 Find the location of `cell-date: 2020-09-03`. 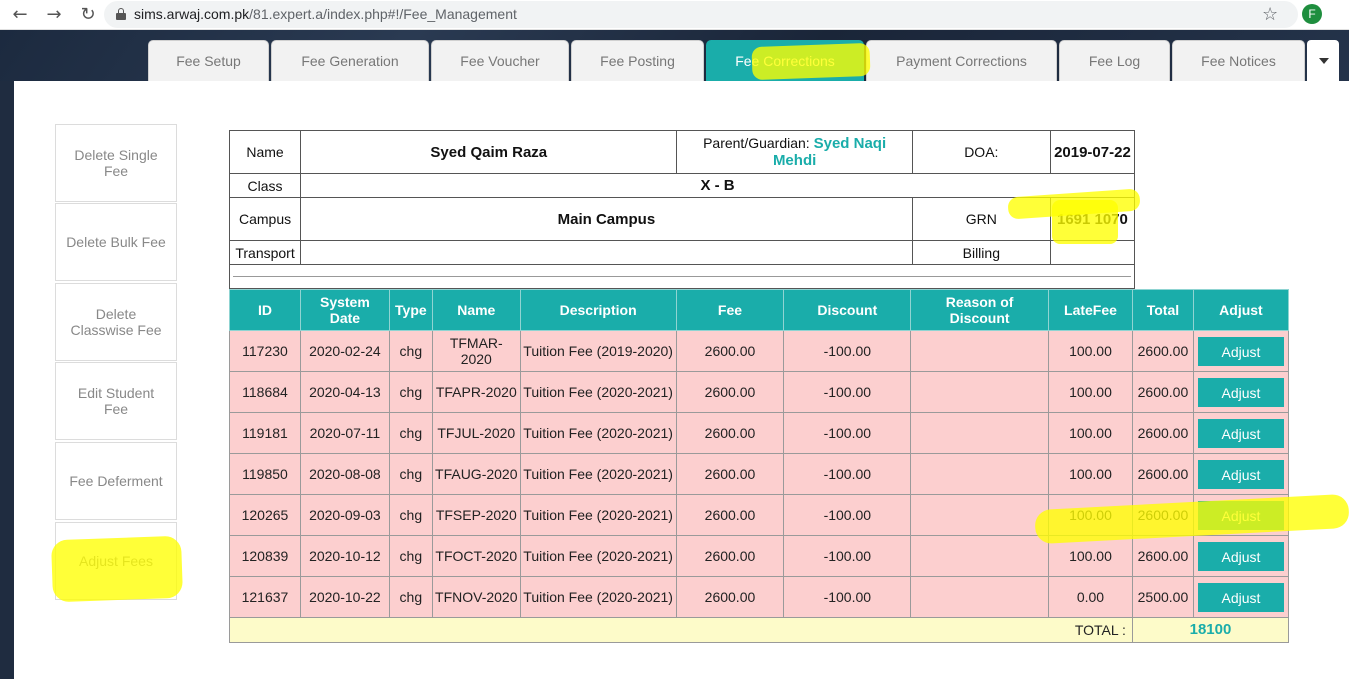

cell-date: 2020-09-03 is located at coordinates (344, 515).